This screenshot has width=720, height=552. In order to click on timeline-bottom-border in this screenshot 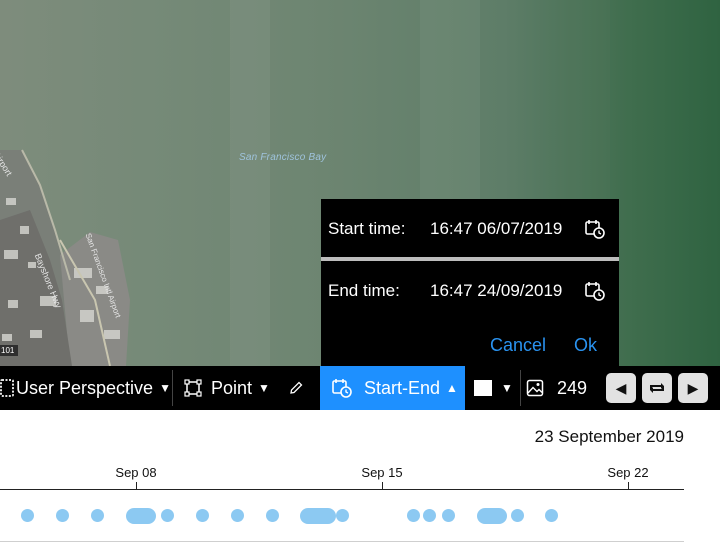, I will do `click(342, 541)`.